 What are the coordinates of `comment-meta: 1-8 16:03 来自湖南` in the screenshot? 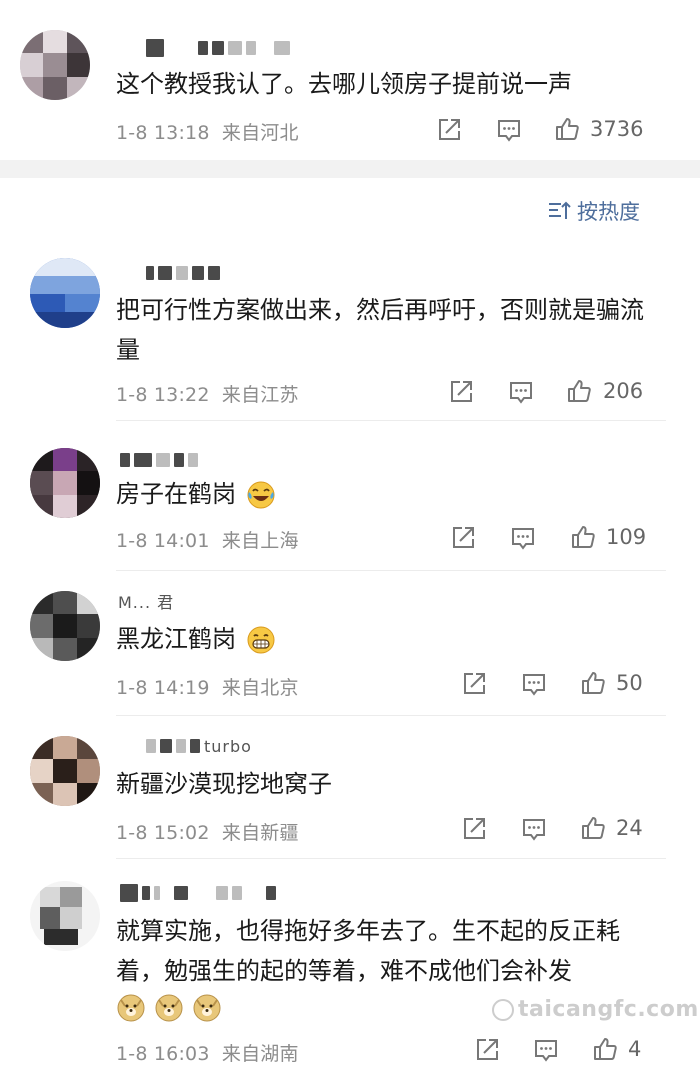 It's located at (207, 1052).